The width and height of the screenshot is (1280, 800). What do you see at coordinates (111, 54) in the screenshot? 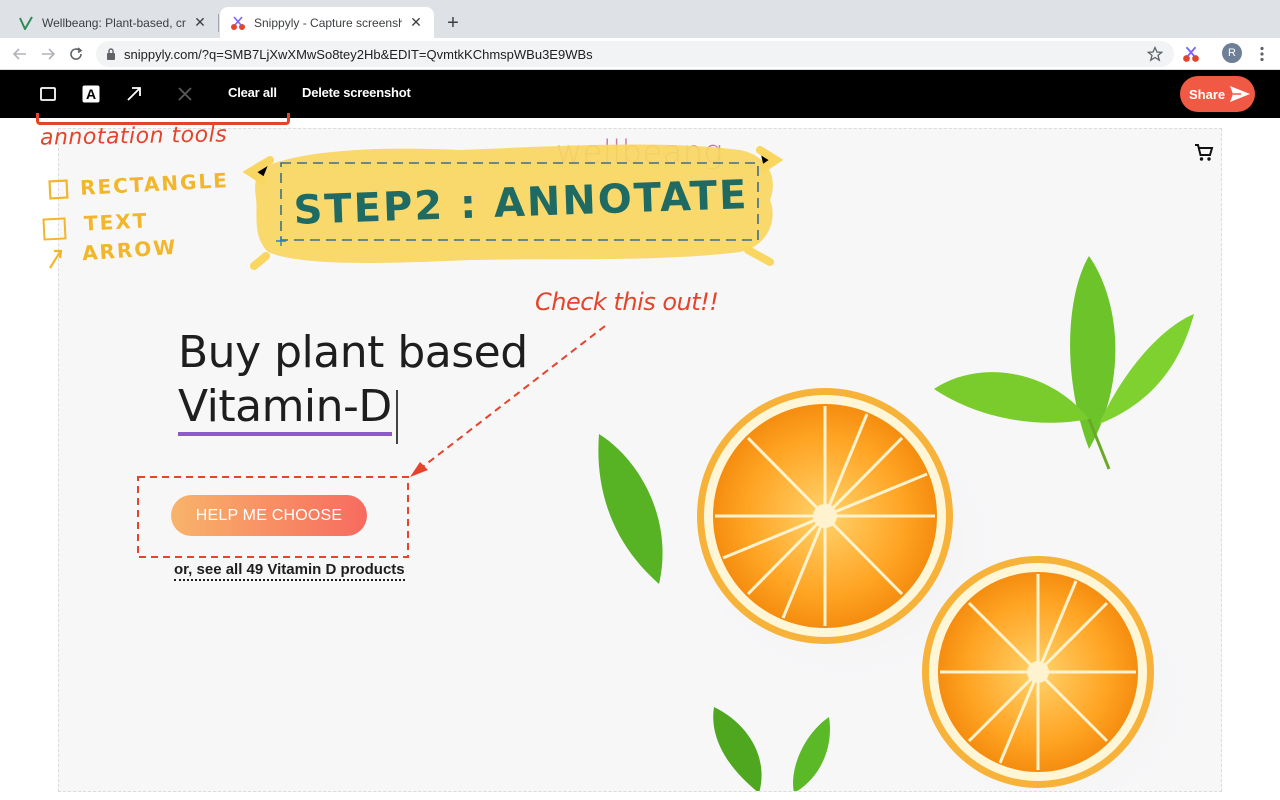
I see `lock-icon` at bounding box center [111, 54].